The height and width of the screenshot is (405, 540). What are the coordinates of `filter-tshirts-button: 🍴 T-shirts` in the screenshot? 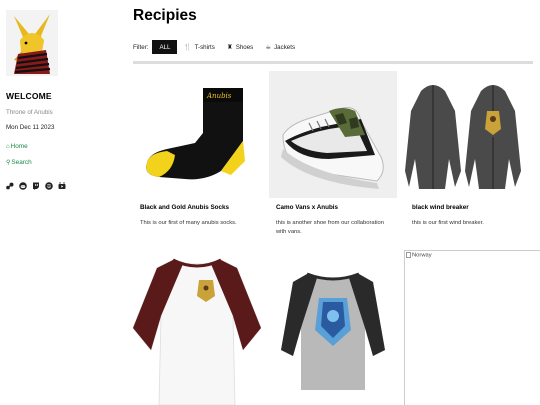 It's located at (198, 47).